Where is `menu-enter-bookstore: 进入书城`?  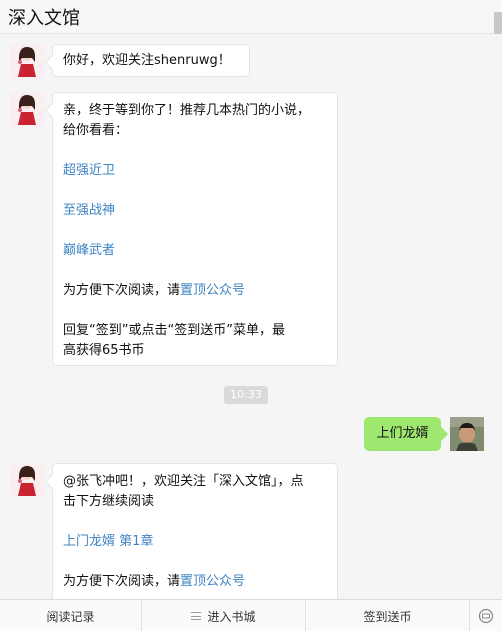 menu-enter-bookstore: 进入书城 is located at coordinates (224, 615).